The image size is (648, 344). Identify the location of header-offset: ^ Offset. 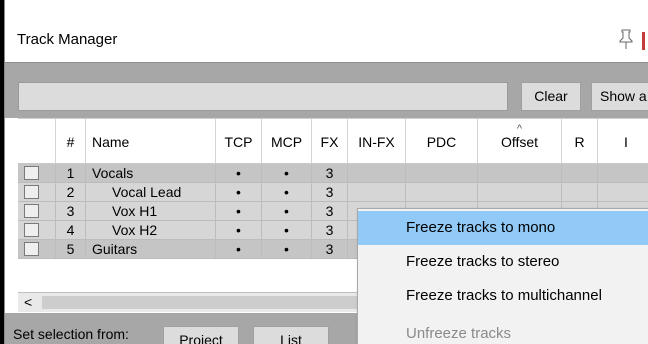
(520, 142).